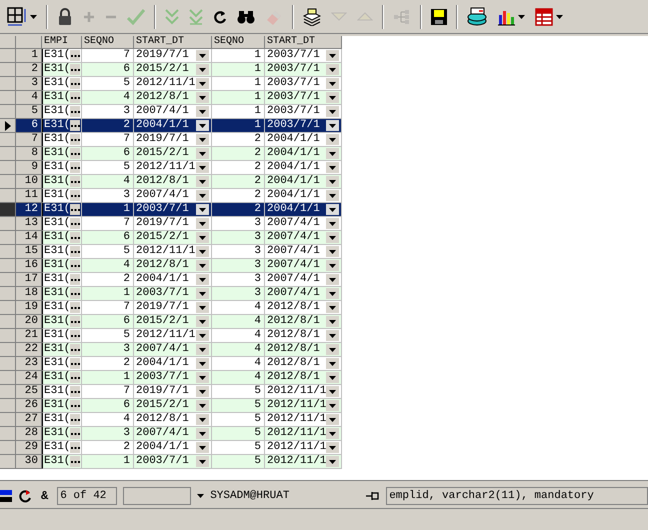 The width and height of the screenshot is (648, 530). I want to click on caret-icon, so click(202, 56).